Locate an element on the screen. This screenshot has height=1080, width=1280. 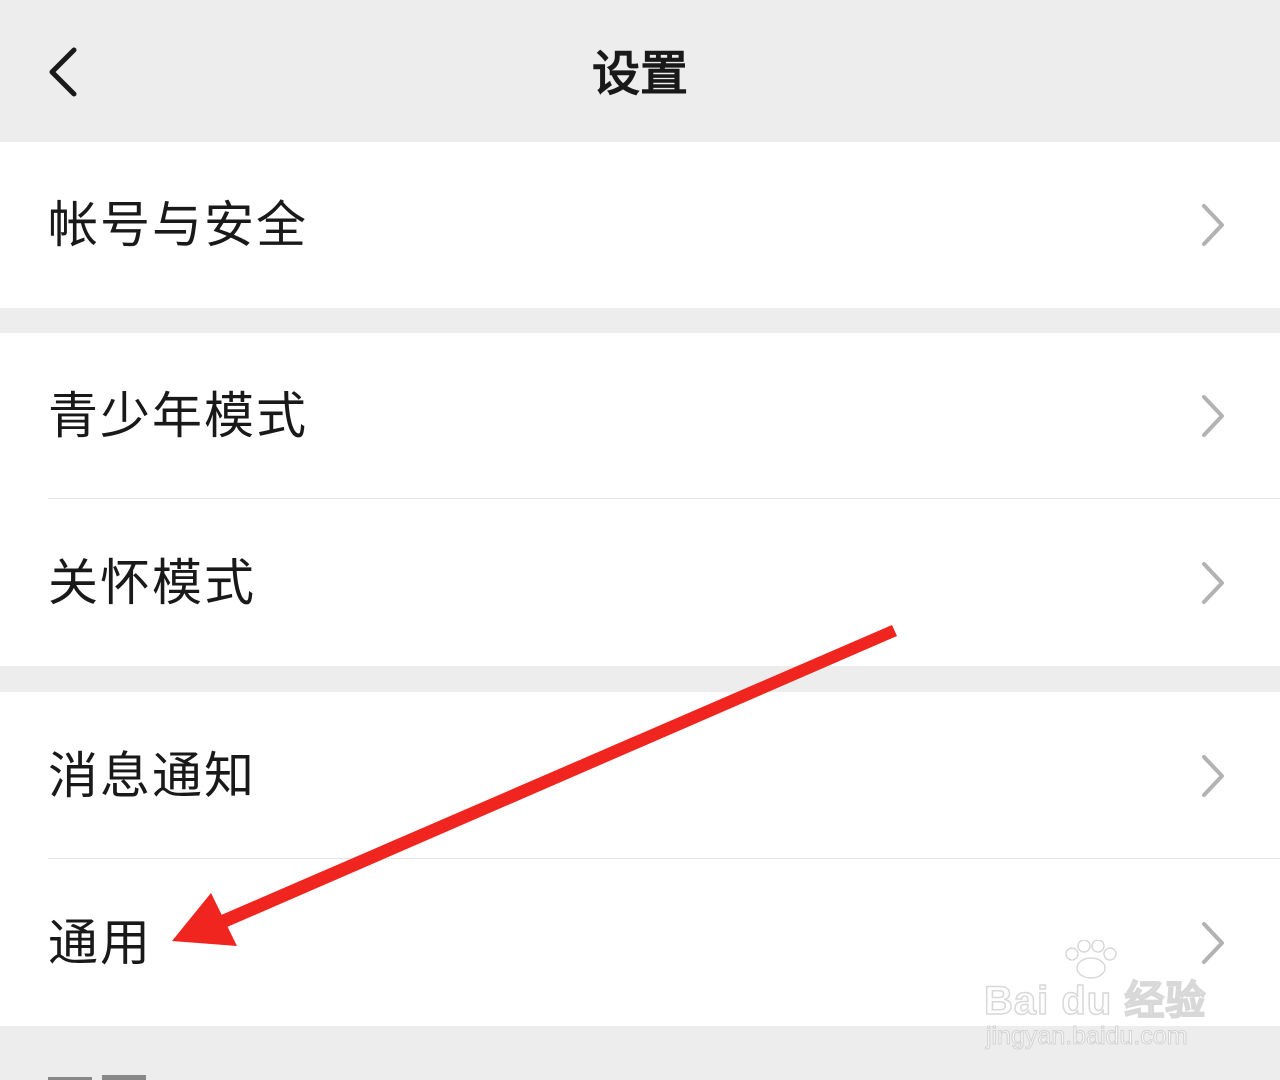
settings-item-label: 通用 is located at coordinates (100, 942).